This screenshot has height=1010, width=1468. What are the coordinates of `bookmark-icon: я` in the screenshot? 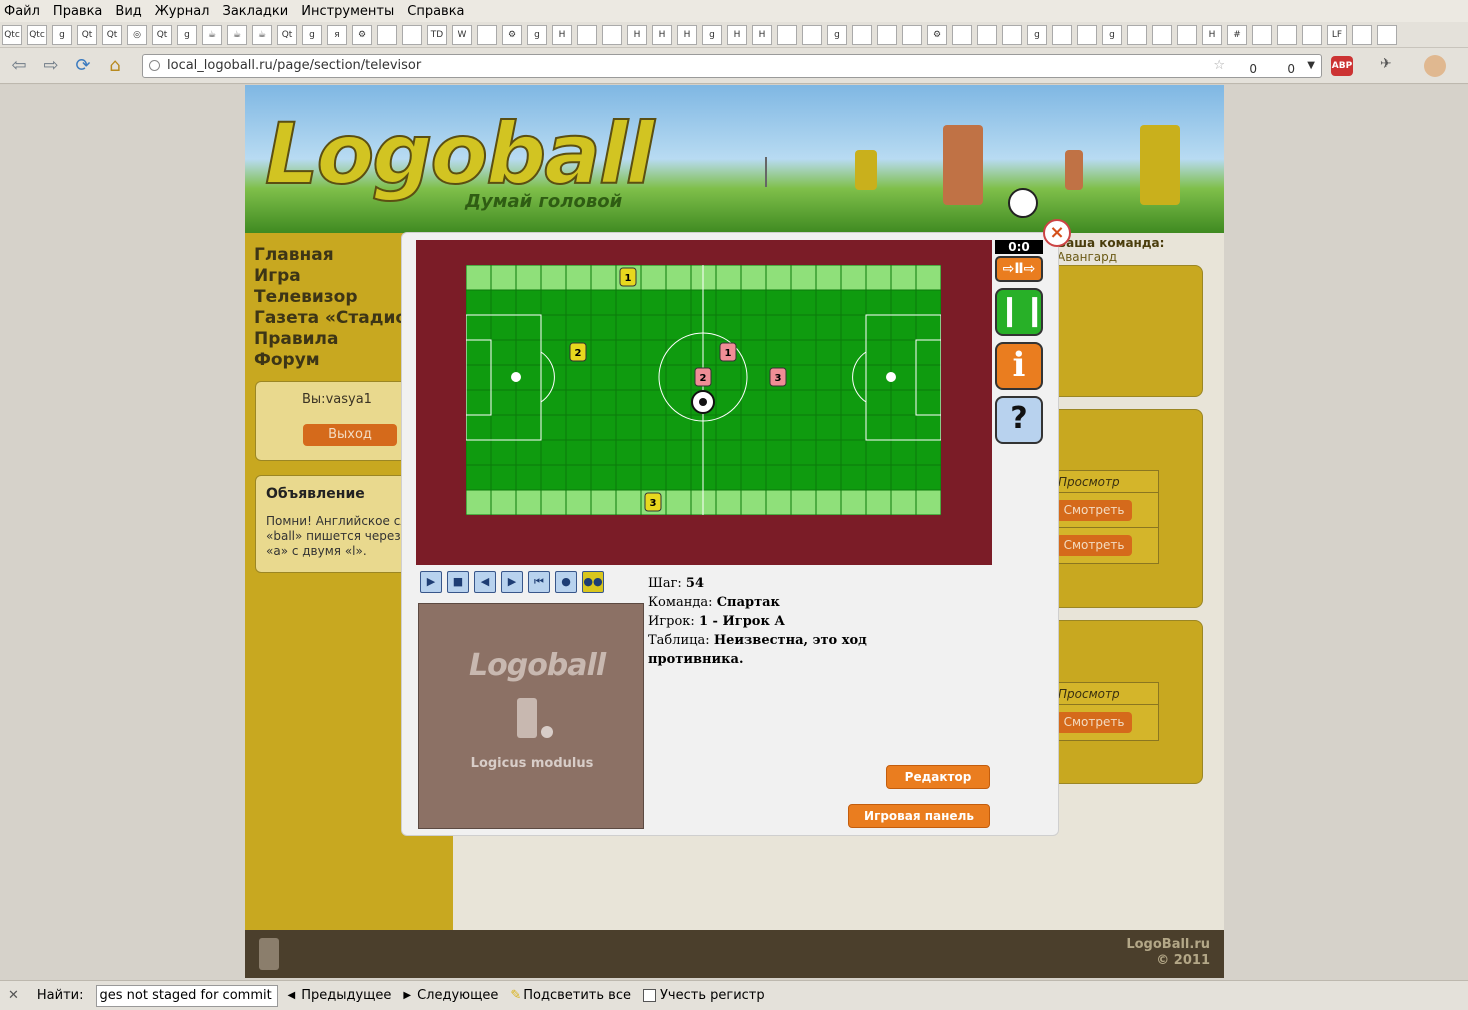 It's located at (337, 34).